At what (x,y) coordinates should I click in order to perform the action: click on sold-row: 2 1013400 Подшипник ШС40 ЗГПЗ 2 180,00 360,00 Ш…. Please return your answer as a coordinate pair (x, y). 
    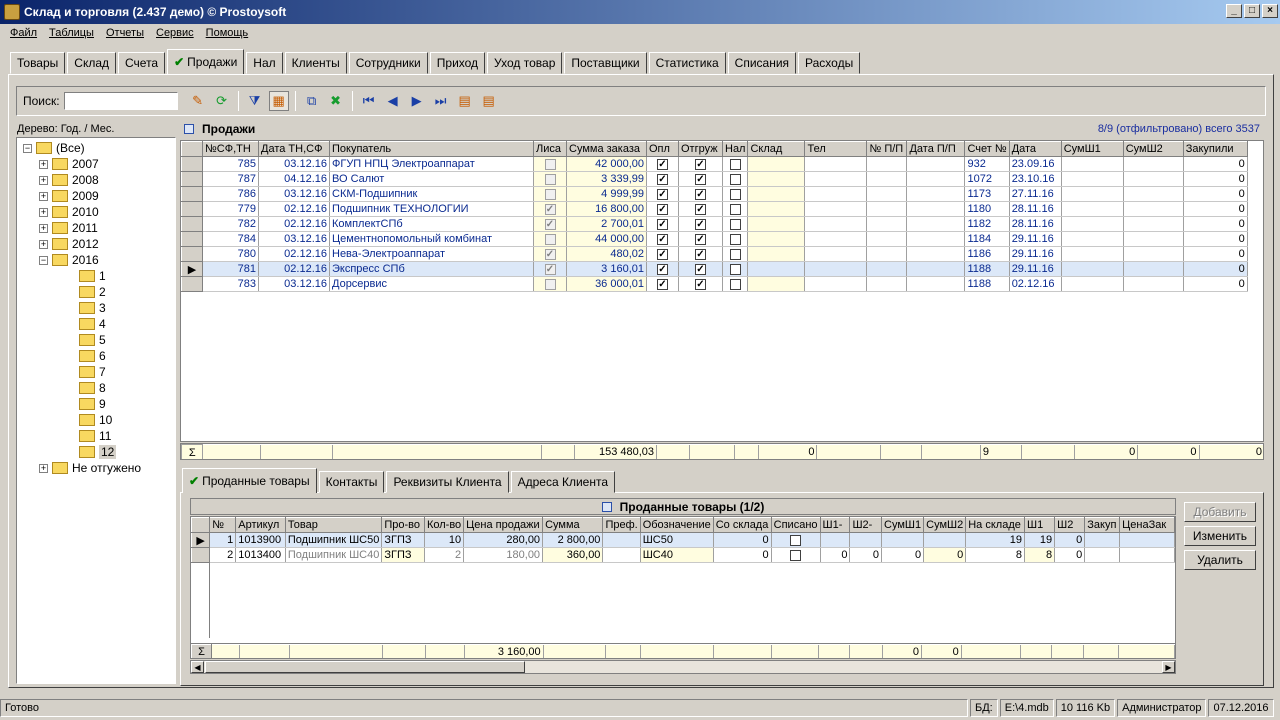
    Looking at the image, I should click on (683, 555).